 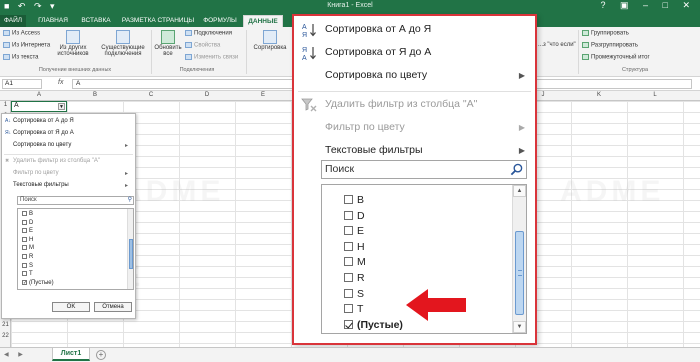 What do you see at coordinates (207, 95) in the screenshot?
I see `column-header: D` at bounding box center [207, 95].